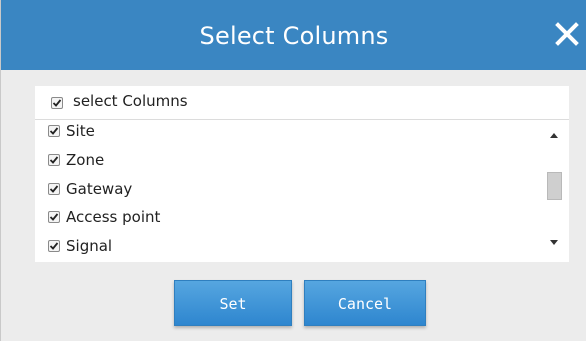 Image resolution: width=586 pixels, height=341 pixels. I want to click on list-item-site: Site, so click(287, 133).